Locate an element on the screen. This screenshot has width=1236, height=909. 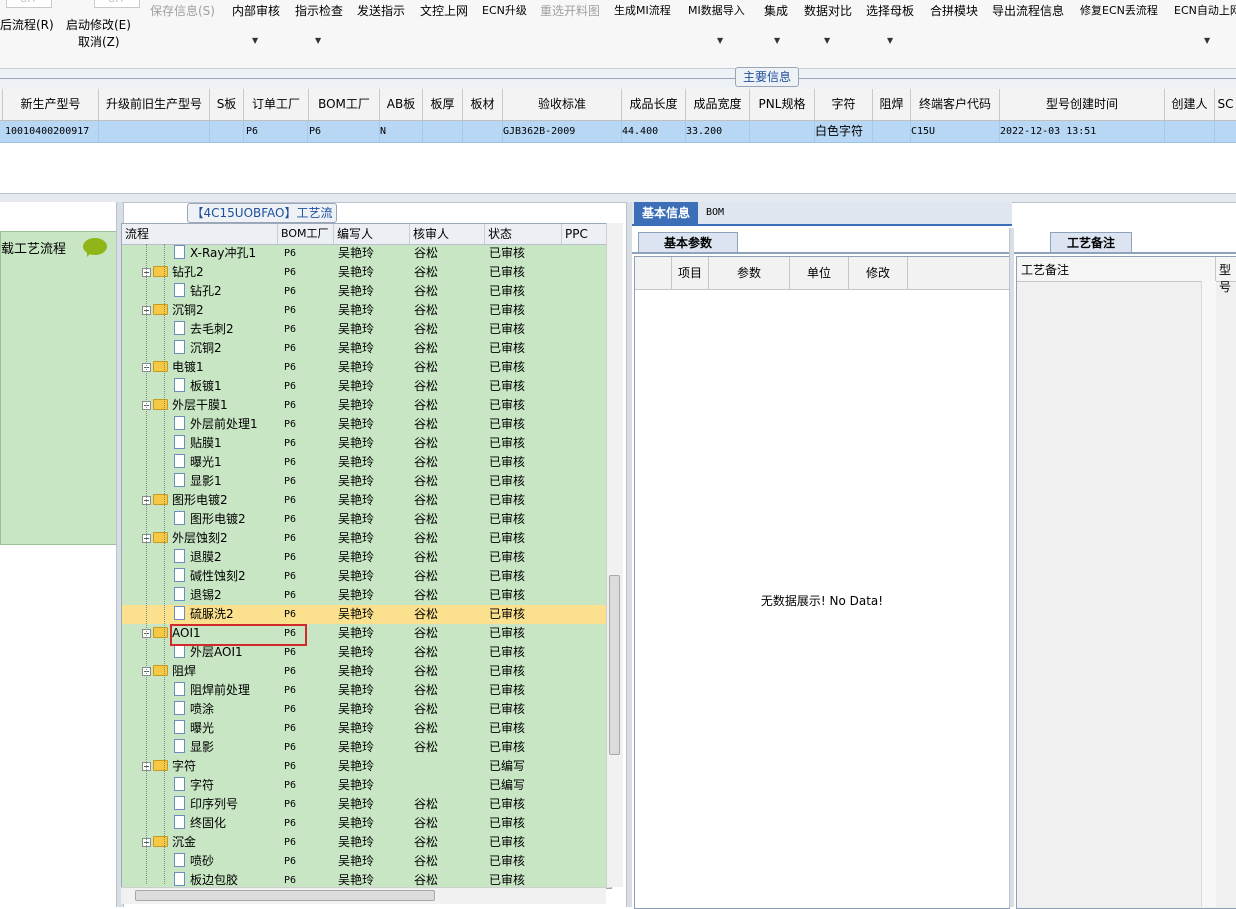
tree-row: 曝光1 P6 吴艳玲 谷松 已审核 is located at coordinates (366, 462).